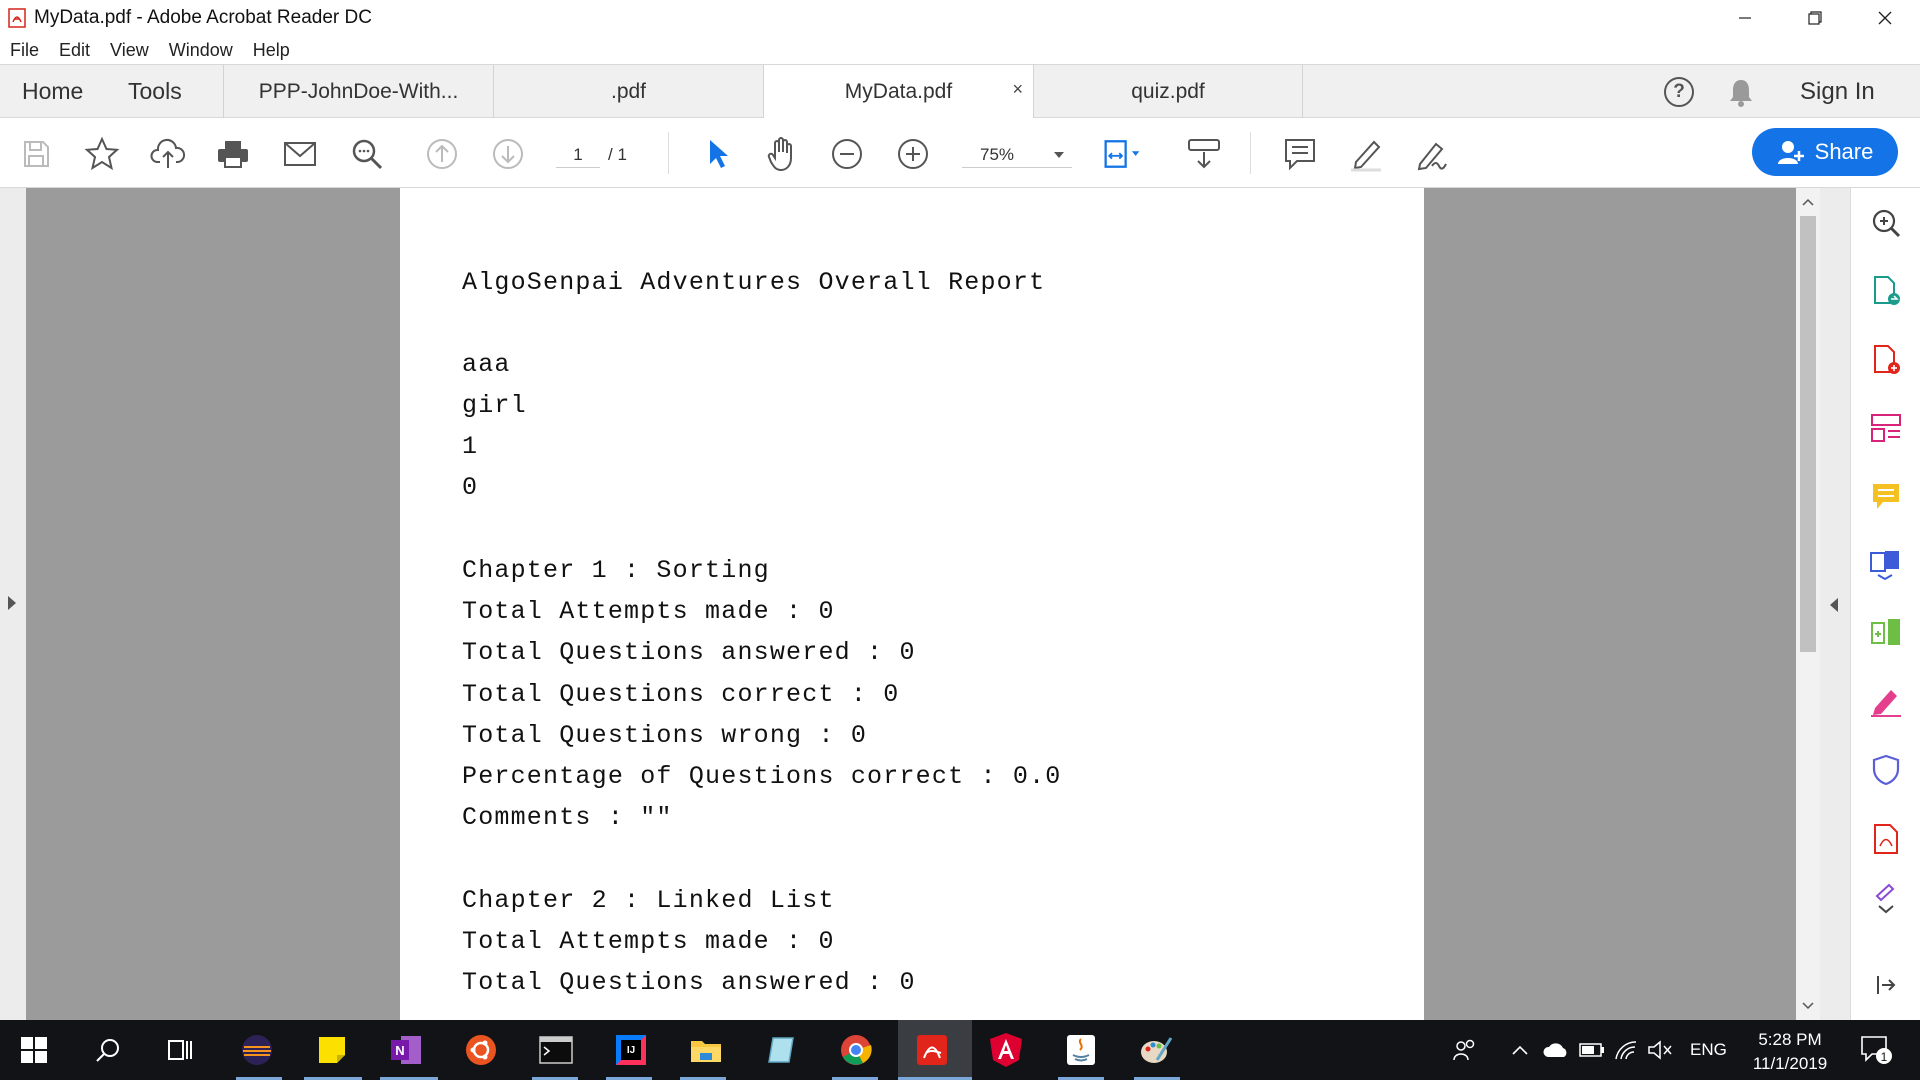  Describe the element at coordinates (1679, 92) in the screenshot. I see `help-icon: ?` at that location.